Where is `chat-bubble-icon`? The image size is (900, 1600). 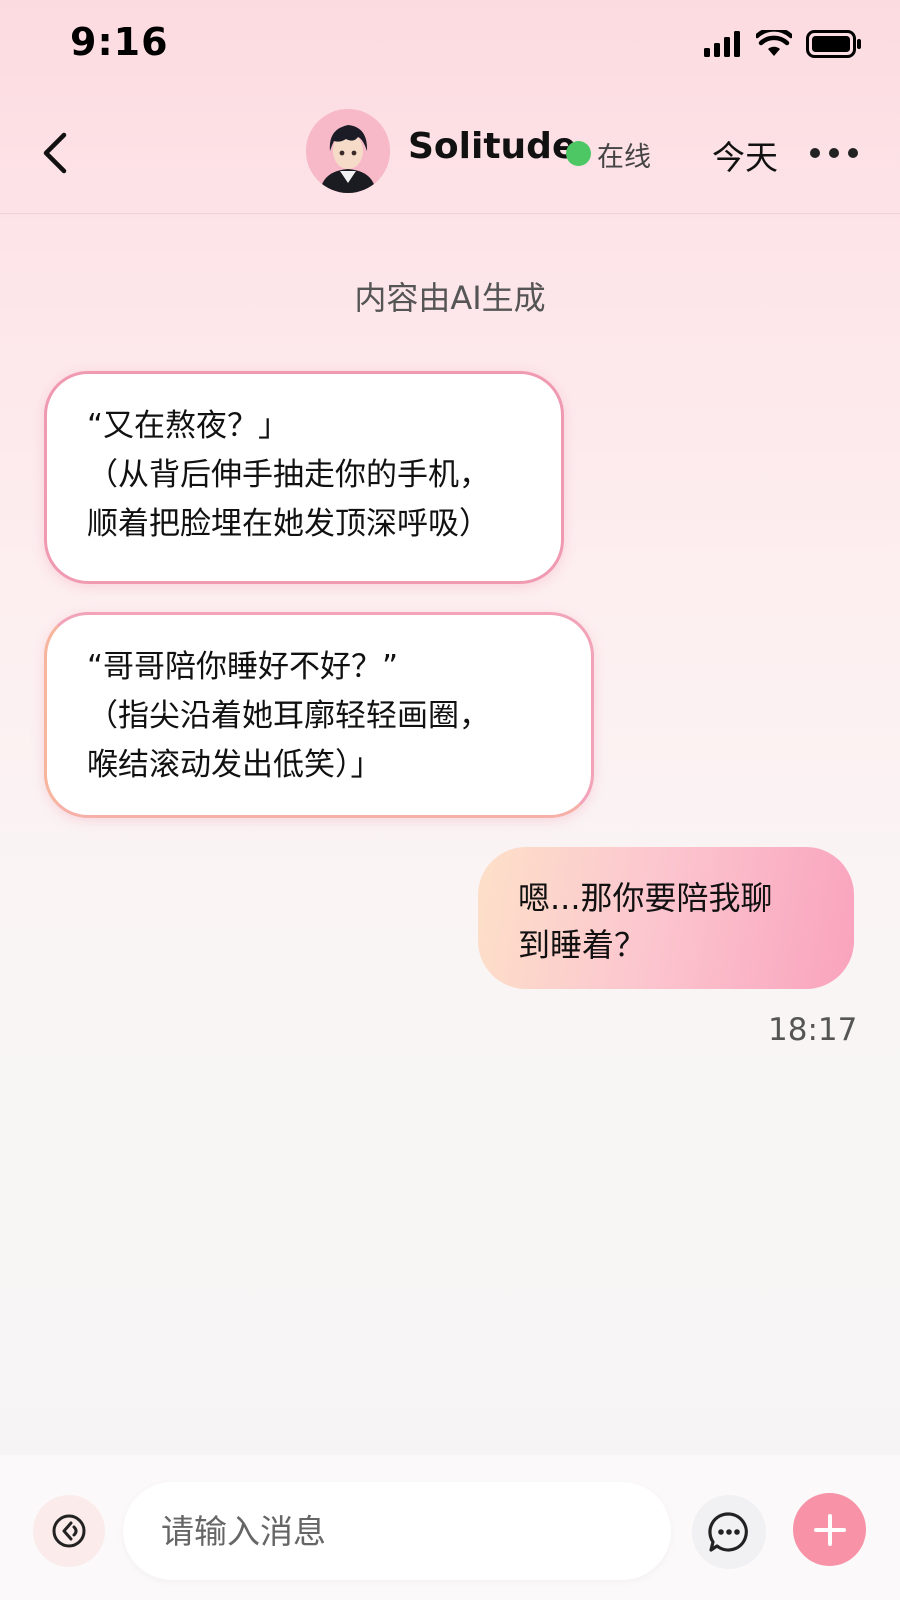 chat-bubble-icon is located at coordinates (728, 1532).